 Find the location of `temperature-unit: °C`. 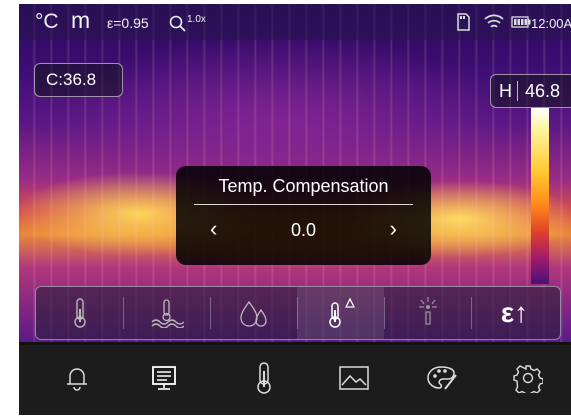

temperature-unit: °C is located at coordinates (47, 21).